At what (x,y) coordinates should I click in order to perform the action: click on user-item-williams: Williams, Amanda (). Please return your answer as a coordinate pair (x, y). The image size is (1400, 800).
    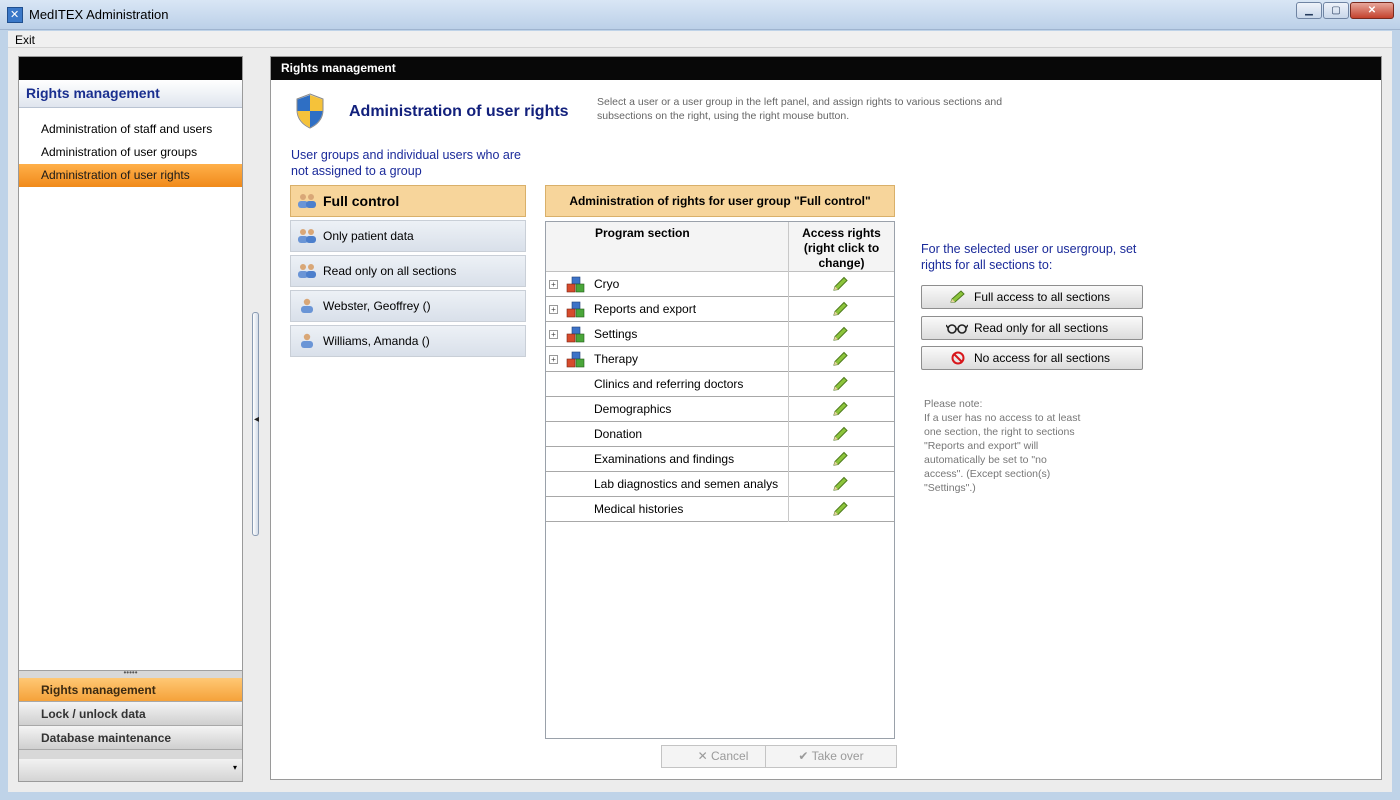
    Looking at the image, I should click on (408, 341).